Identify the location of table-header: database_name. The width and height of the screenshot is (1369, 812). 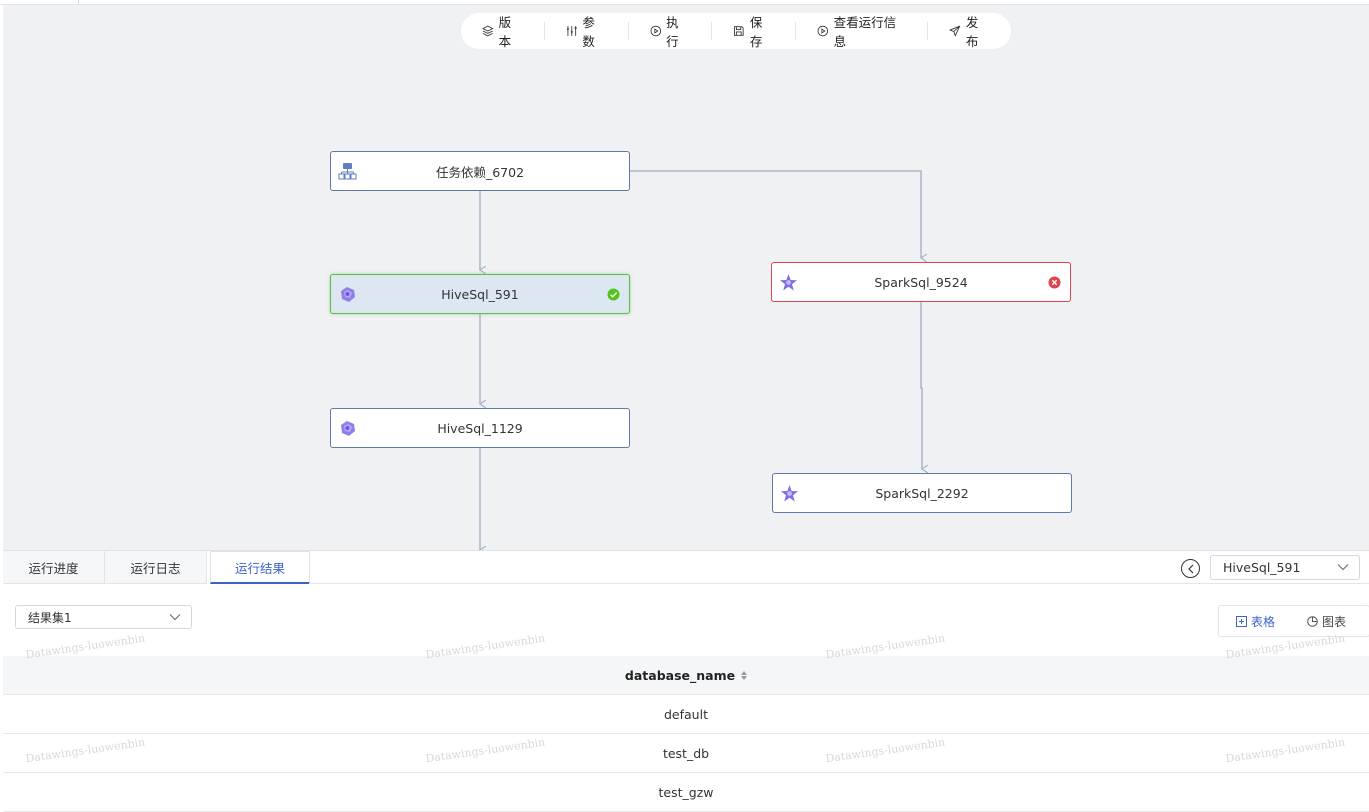
(686, 675).